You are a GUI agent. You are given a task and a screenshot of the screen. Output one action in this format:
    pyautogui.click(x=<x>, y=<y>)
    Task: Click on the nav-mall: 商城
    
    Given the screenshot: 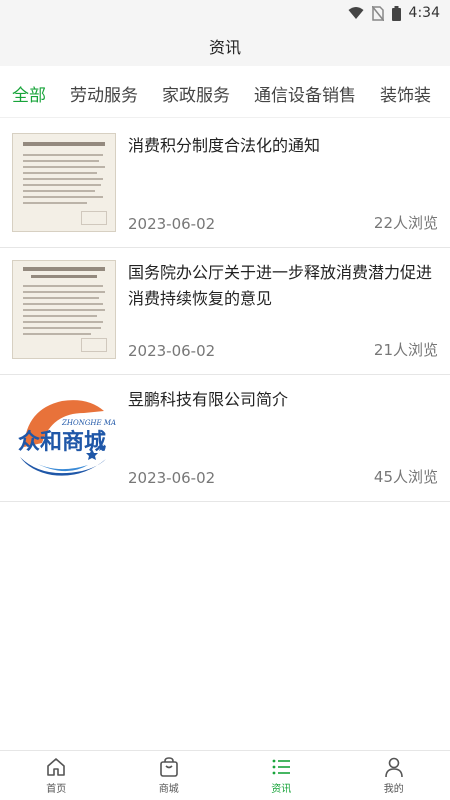 What is the action you would take?
    pyautogui.click(x=169, y=775)
    